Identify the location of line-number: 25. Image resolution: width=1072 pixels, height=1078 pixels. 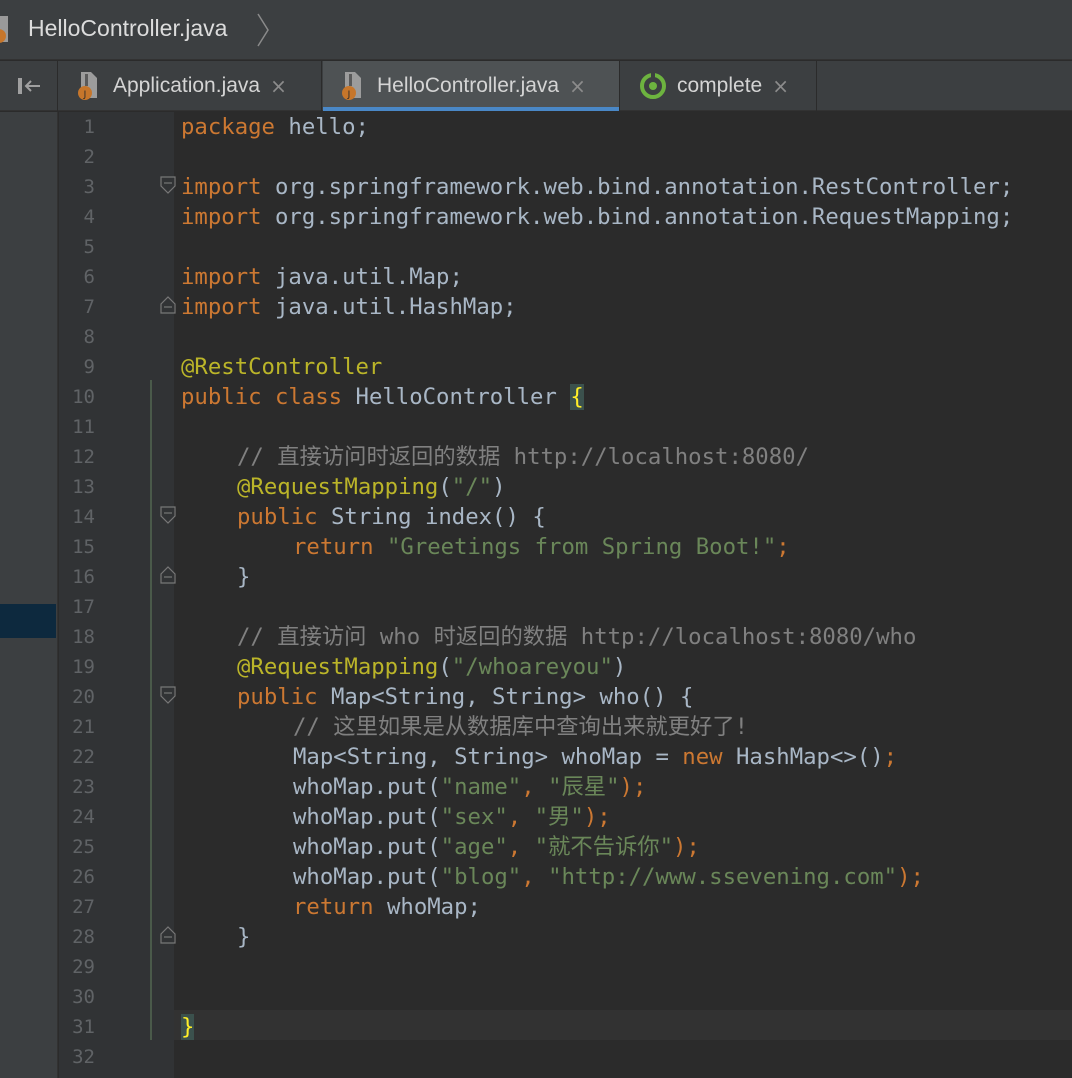
(83, 847).